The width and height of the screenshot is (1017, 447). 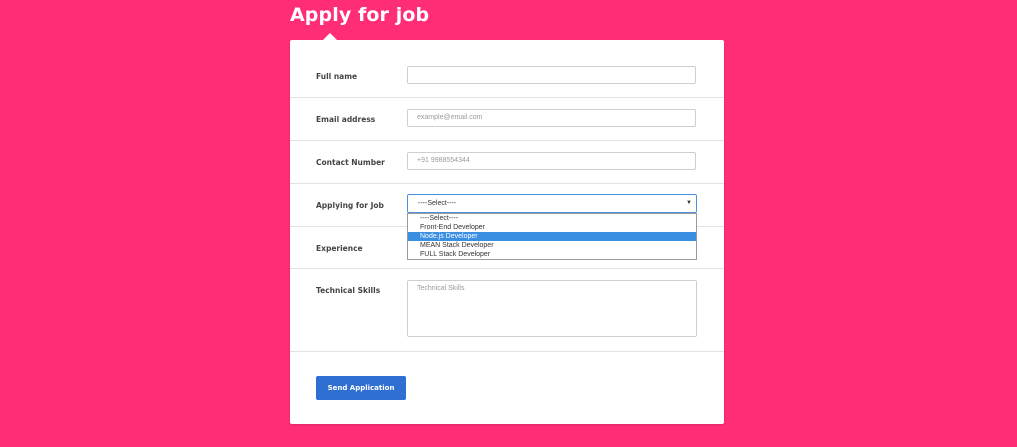 I want to click on experience-label: Experience, so click(x=339, y=248).